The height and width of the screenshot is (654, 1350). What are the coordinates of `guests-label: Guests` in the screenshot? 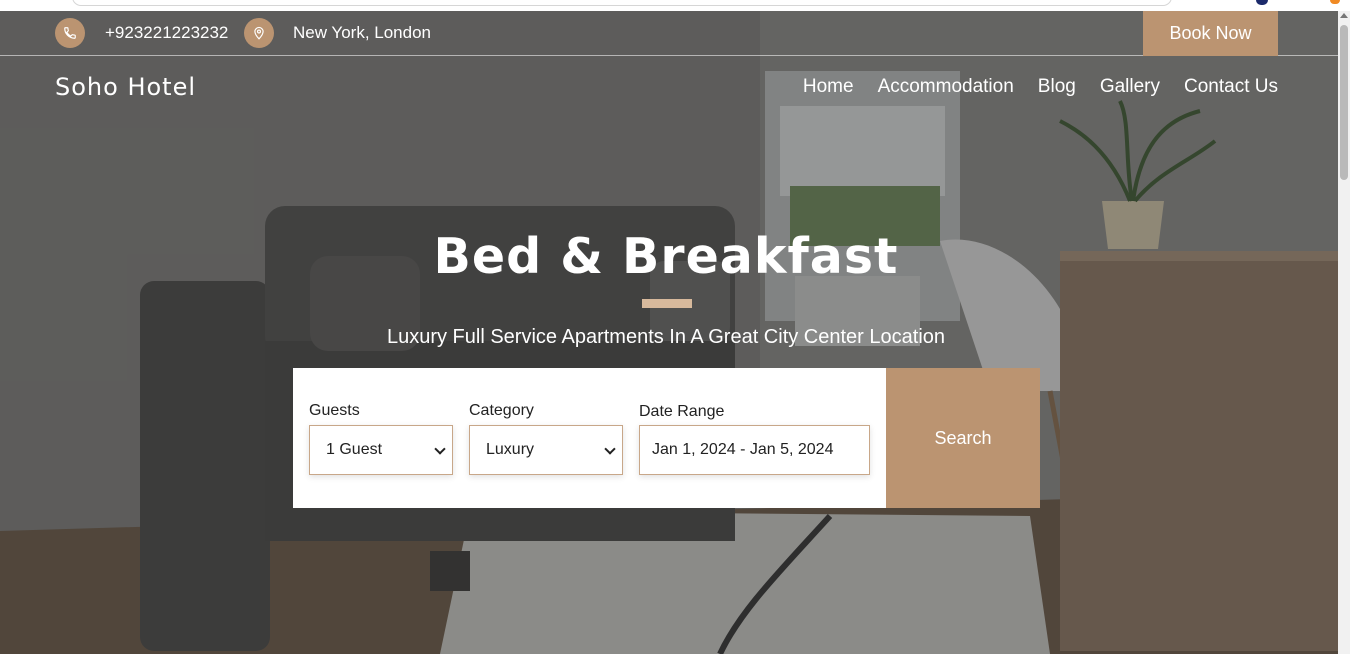 It's located at (334, 410).